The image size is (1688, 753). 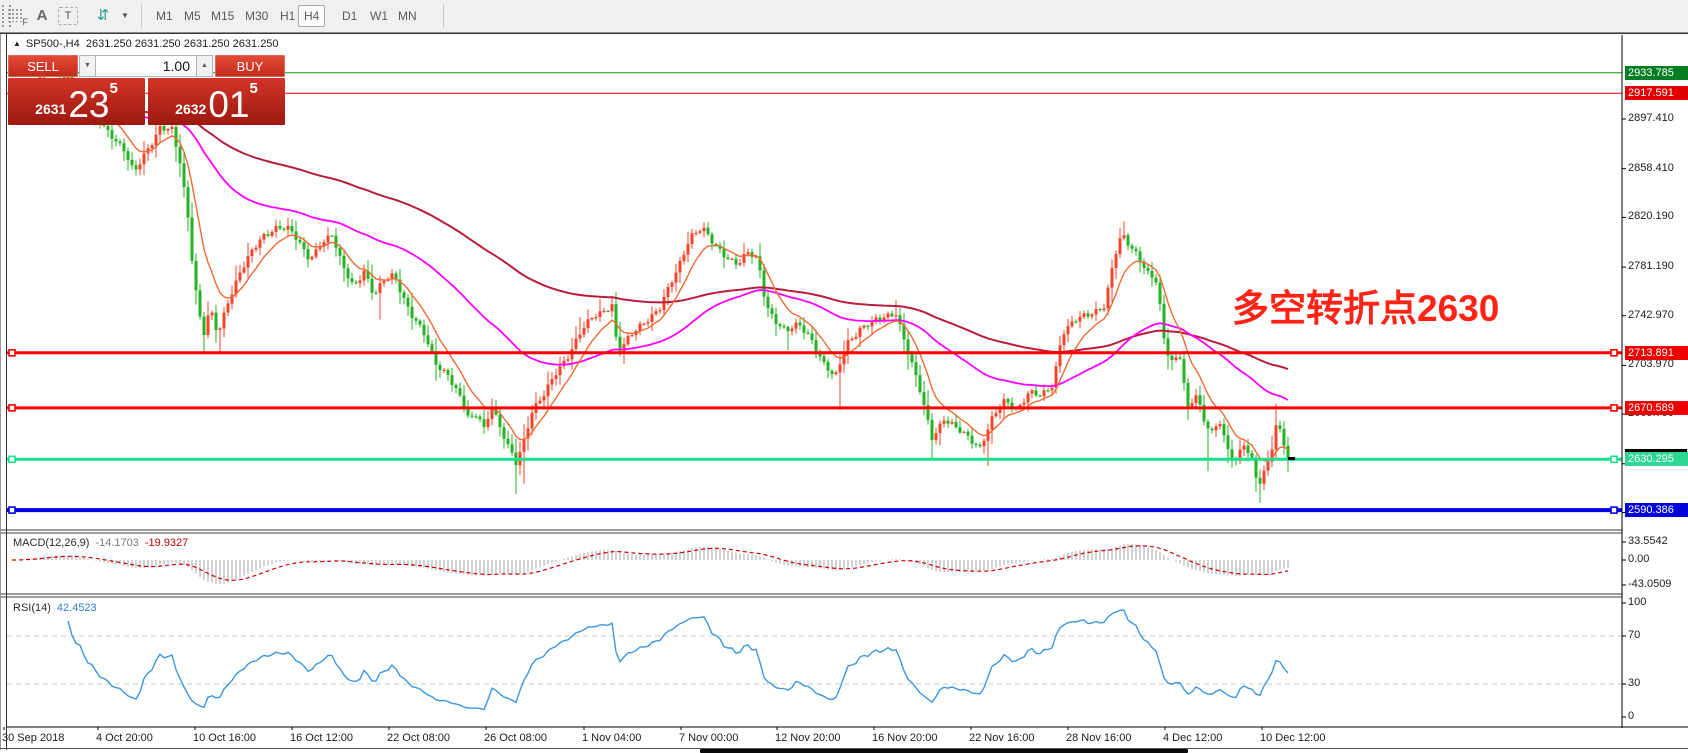 I want to click on price-badge: 2590.386, so click(x=1656, y=510).